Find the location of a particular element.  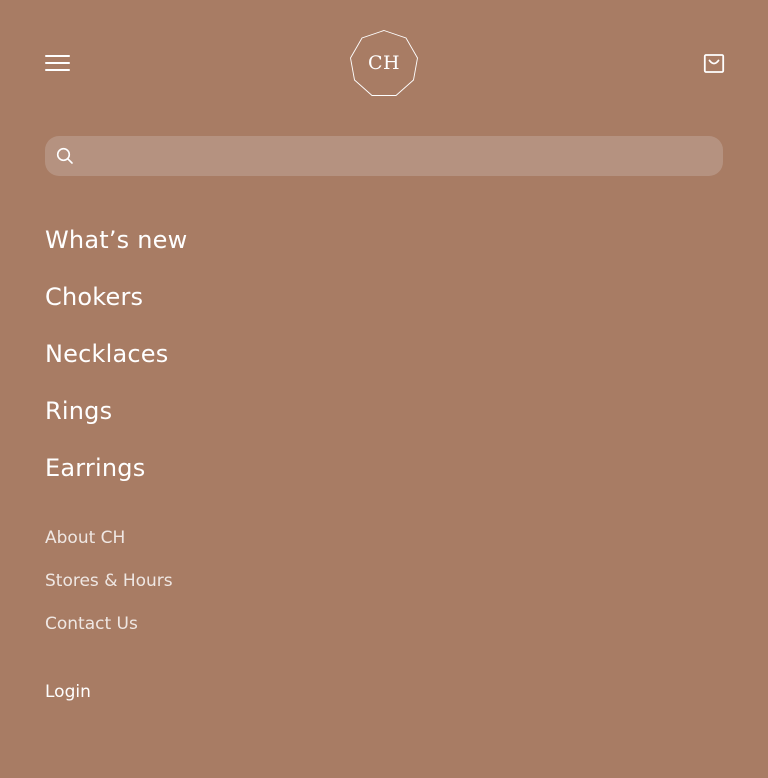

search-bar is located at coordinates (384, 156).